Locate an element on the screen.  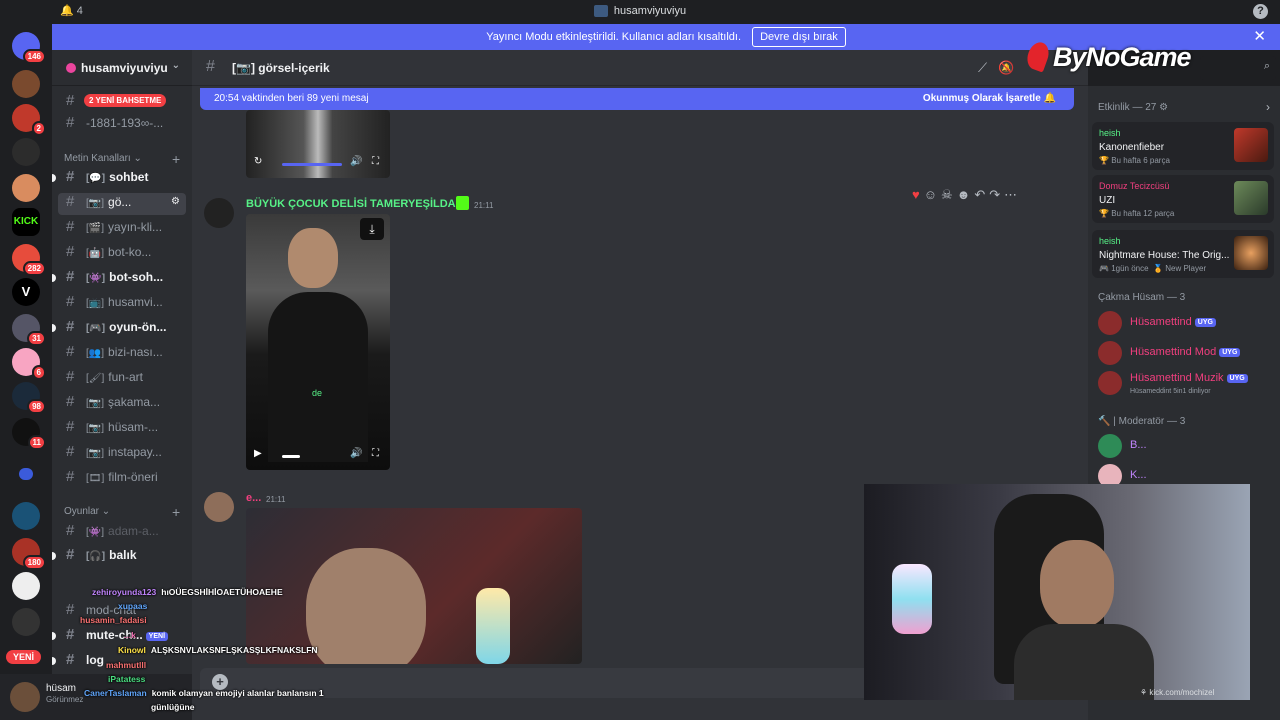
mark-as-read-button: Okunmuş Olarak İşaretle 🔔 is located at coordinates (989, 99).